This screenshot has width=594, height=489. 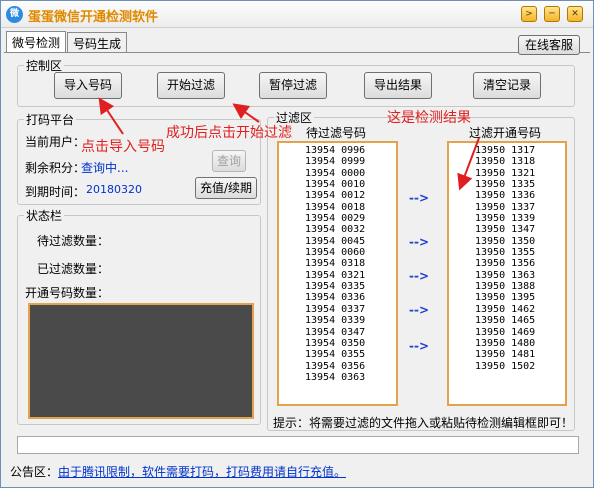 What do you see at coordinates (36, 42) in the screenshot?
I see `tab-number-check: 微号检测` at bounding box center [36, 42].